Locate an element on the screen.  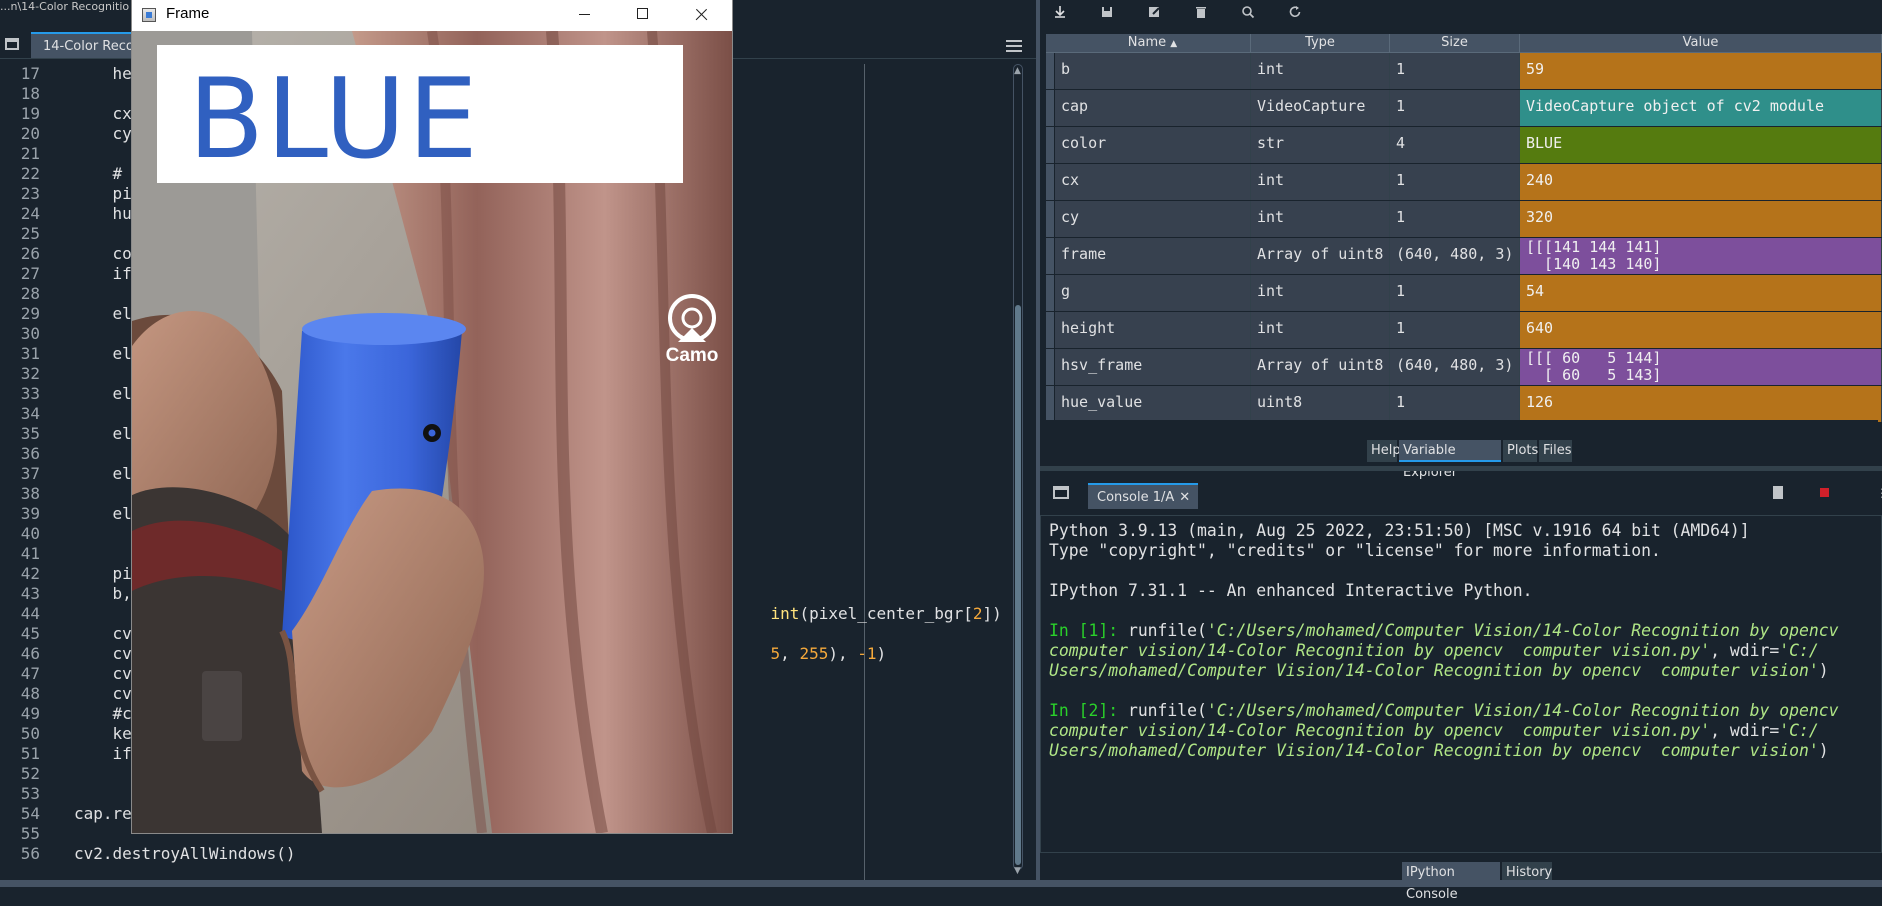
editor-scrollbar-thumb is located at coordinates (1018, 585).